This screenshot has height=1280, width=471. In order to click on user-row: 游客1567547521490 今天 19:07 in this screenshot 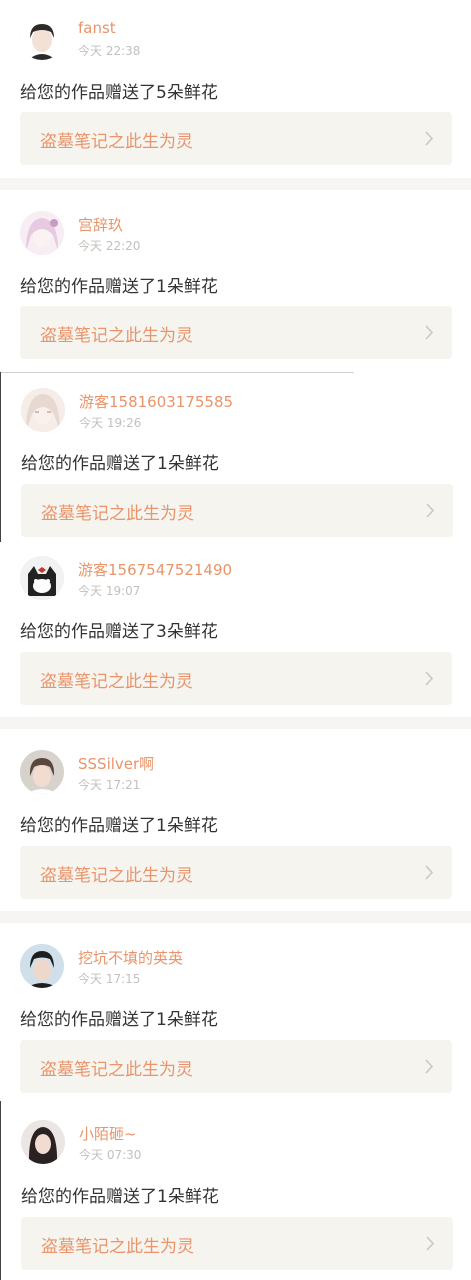, I will do `click(235, 579)`.